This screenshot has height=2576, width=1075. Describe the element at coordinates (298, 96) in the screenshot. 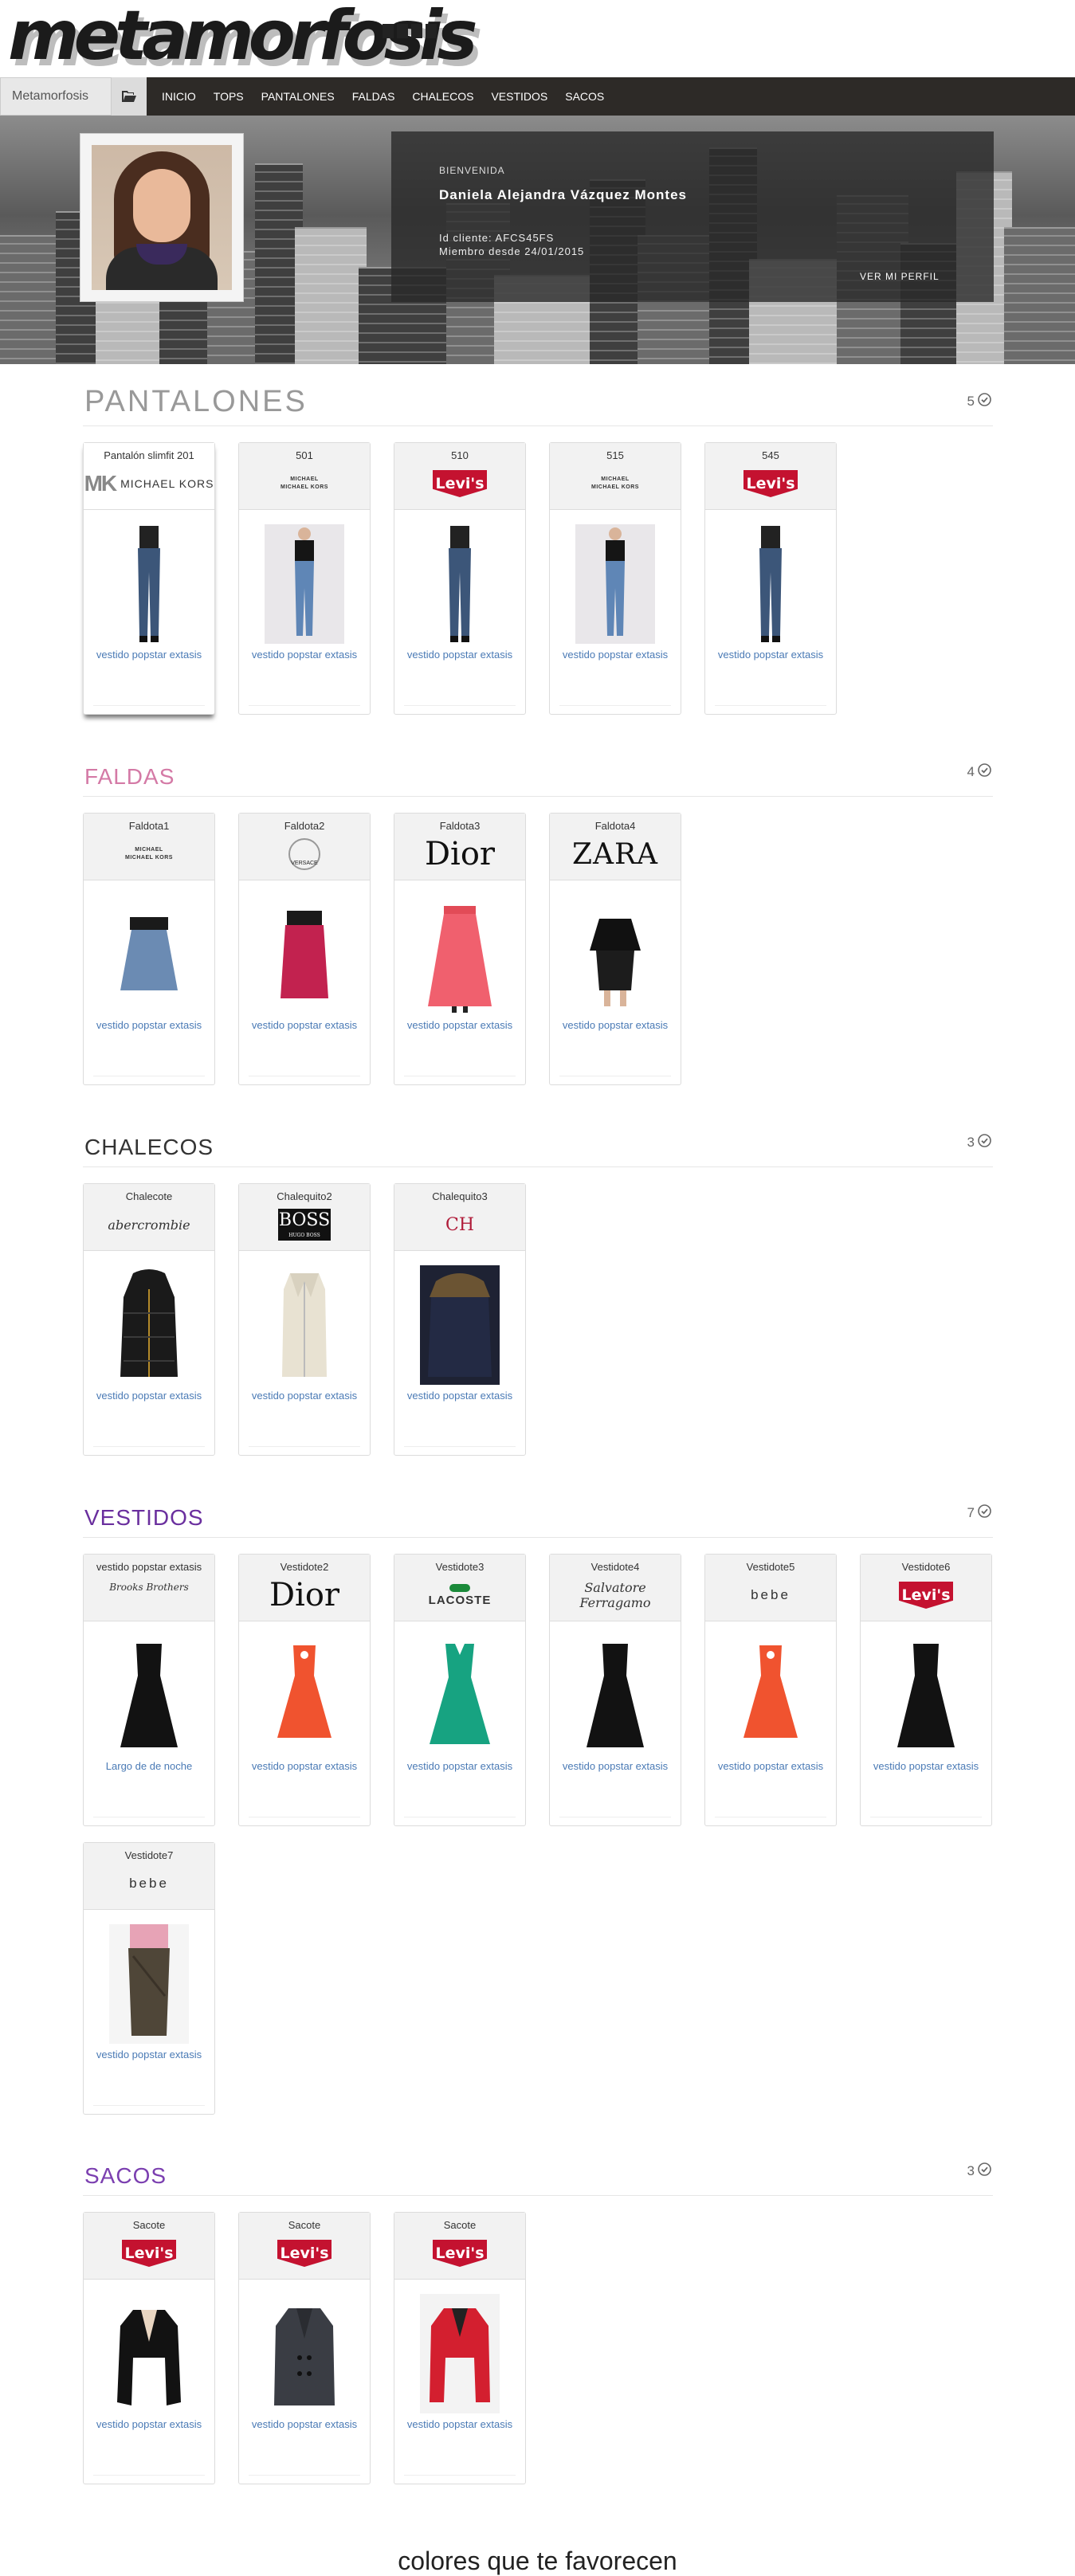

I see `nav-link-pantalones: PANTALONES` at that location.